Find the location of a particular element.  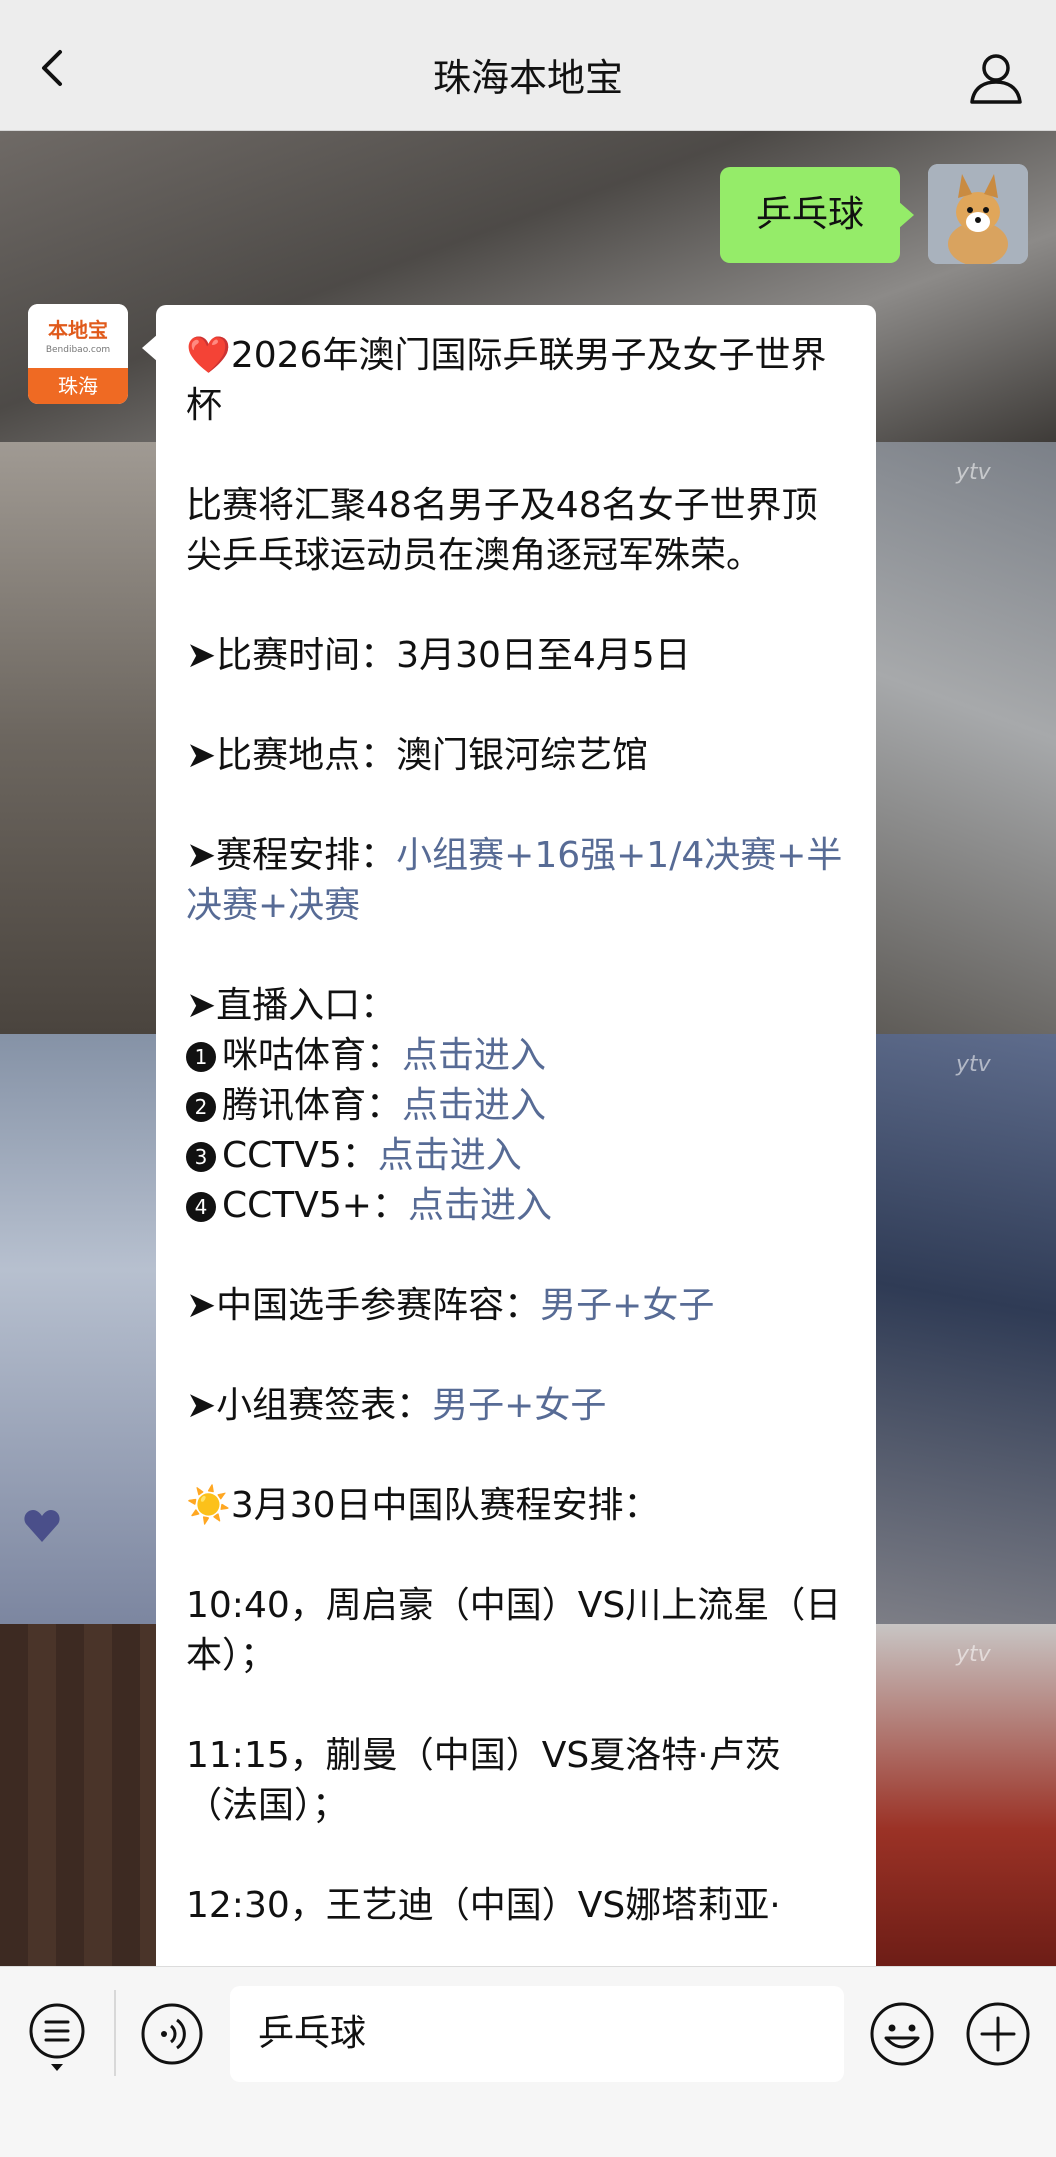

person-icon is located at coordinates (996, 78).